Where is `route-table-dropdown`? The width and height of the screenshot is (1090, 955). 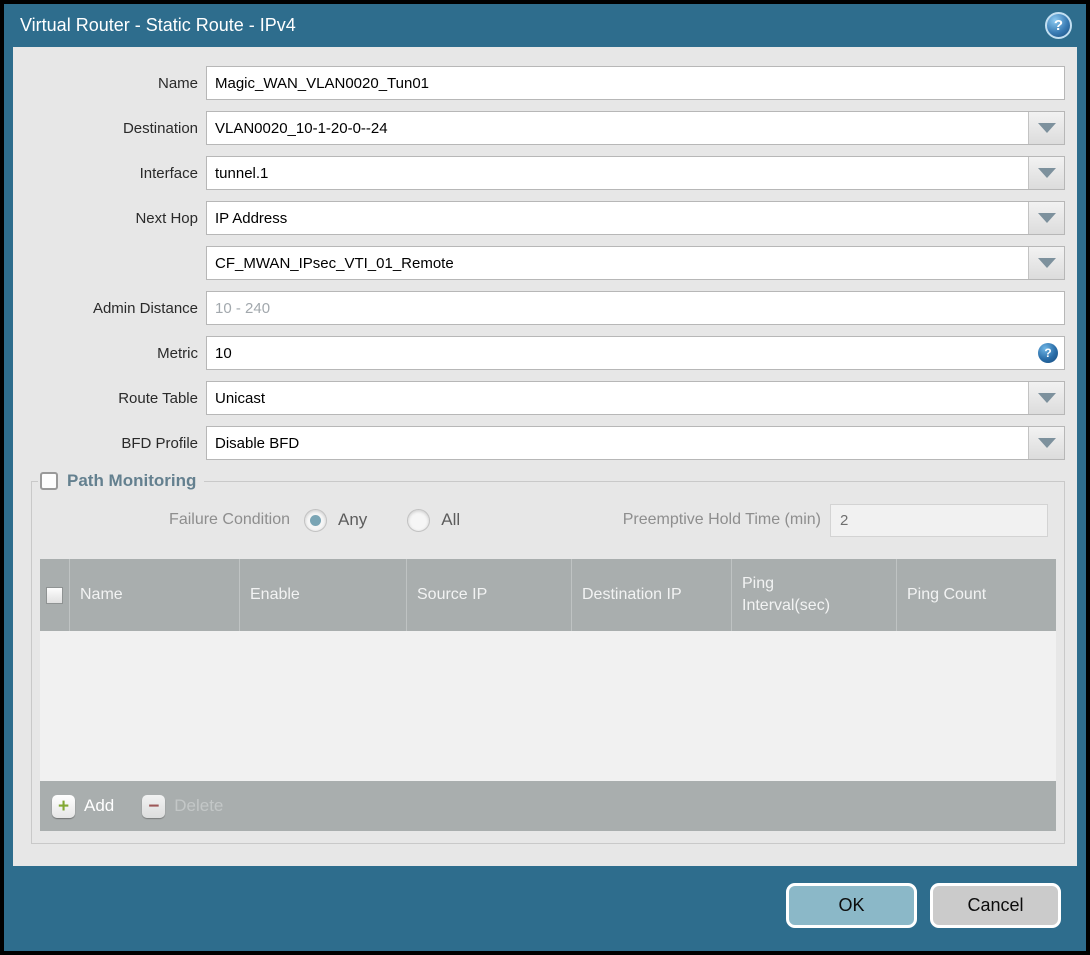 route-table-dropdown is located at coordinates (635, 398).